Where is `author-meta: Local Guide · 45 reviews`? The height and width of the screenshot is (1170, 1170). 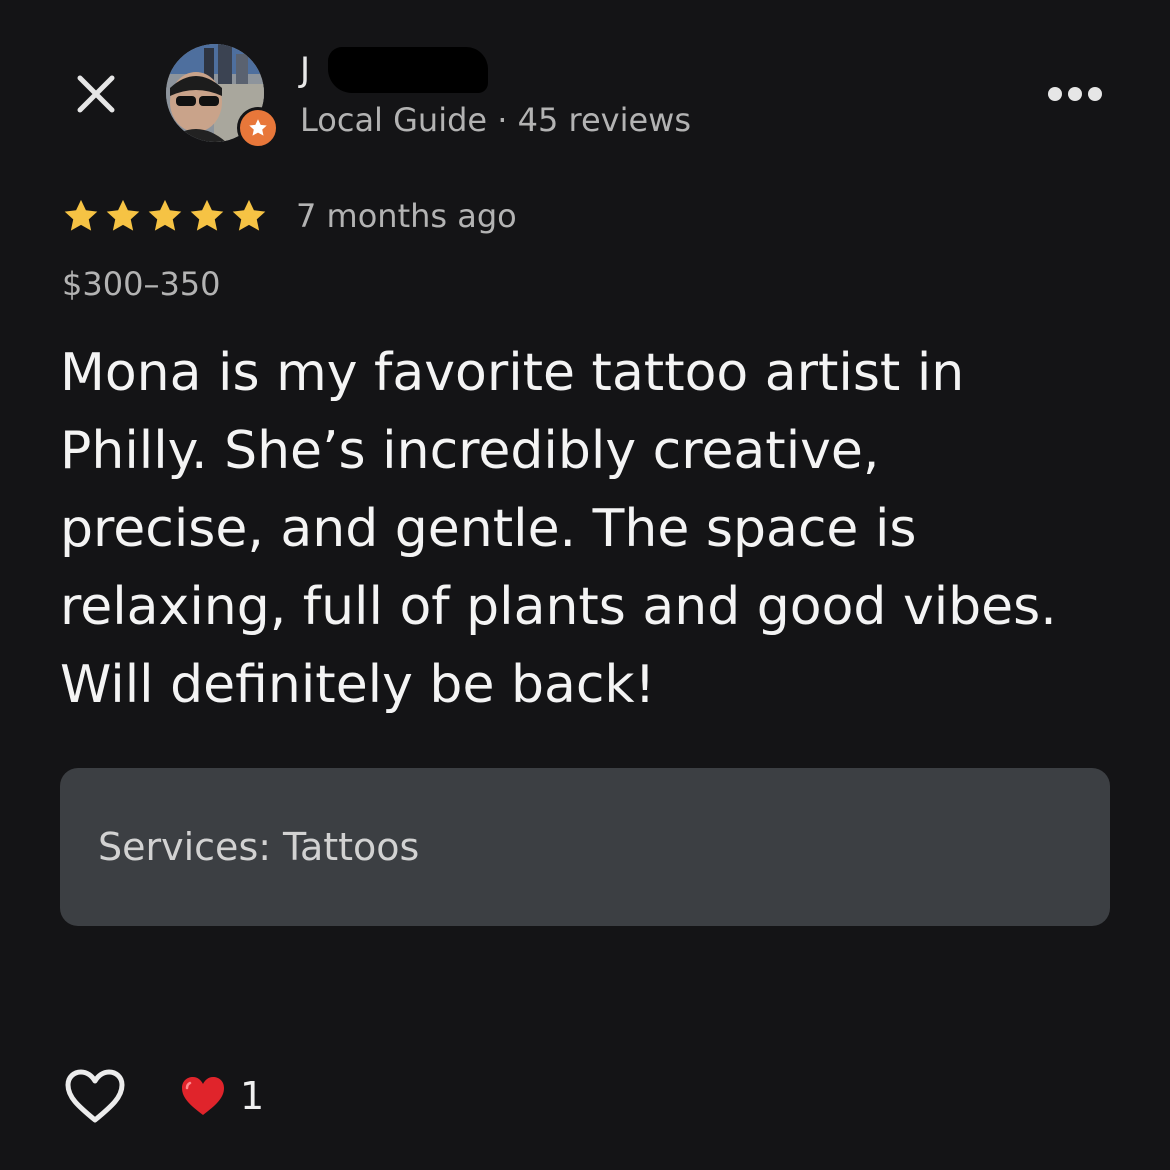
author-meta: Local Guide · 45 reviews is located at coordinates (495, 120).